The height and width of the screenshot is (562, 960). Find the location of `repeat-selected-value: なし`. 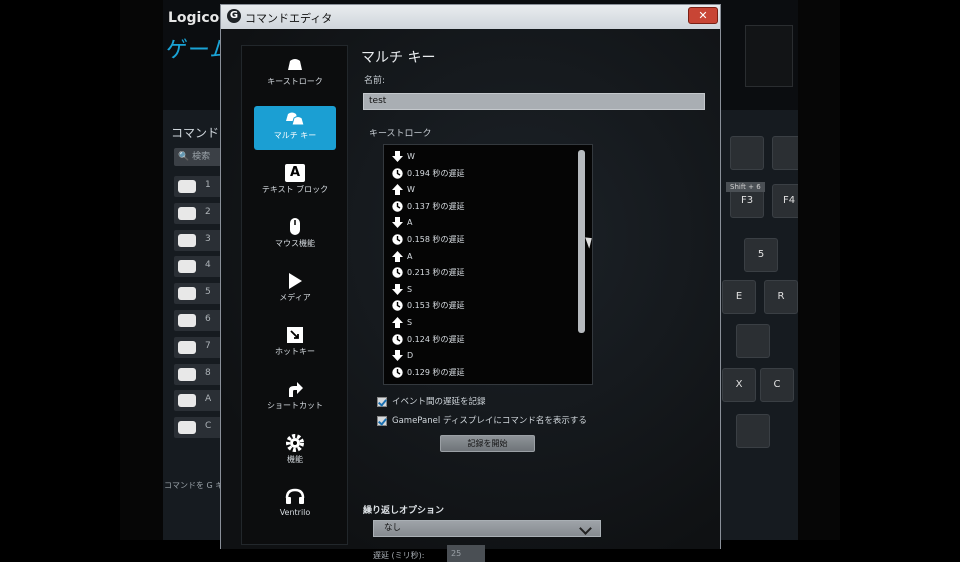

repeat-selected-value: なし is located at coordinates (393, 528).